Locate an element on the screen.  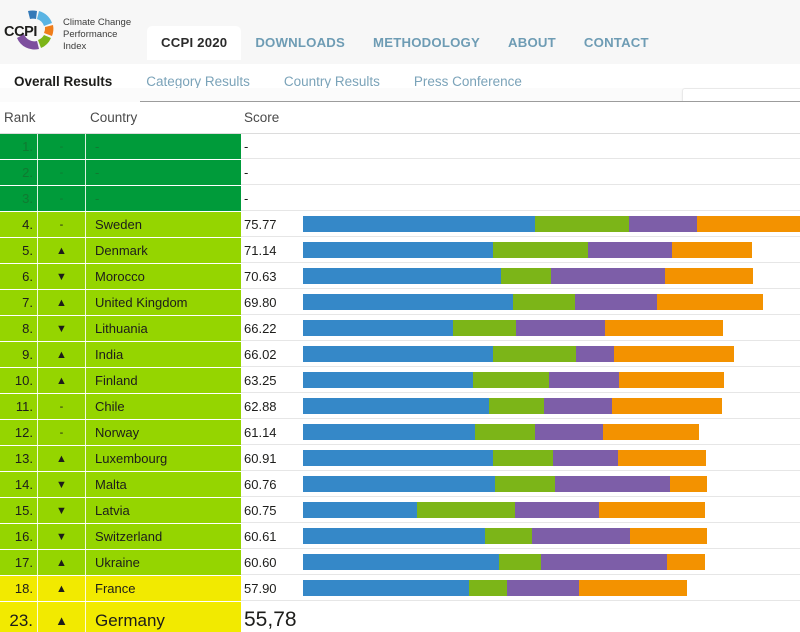
table-row: 10. ▲ Finland 63.25 is located at coordinates (400, 381).